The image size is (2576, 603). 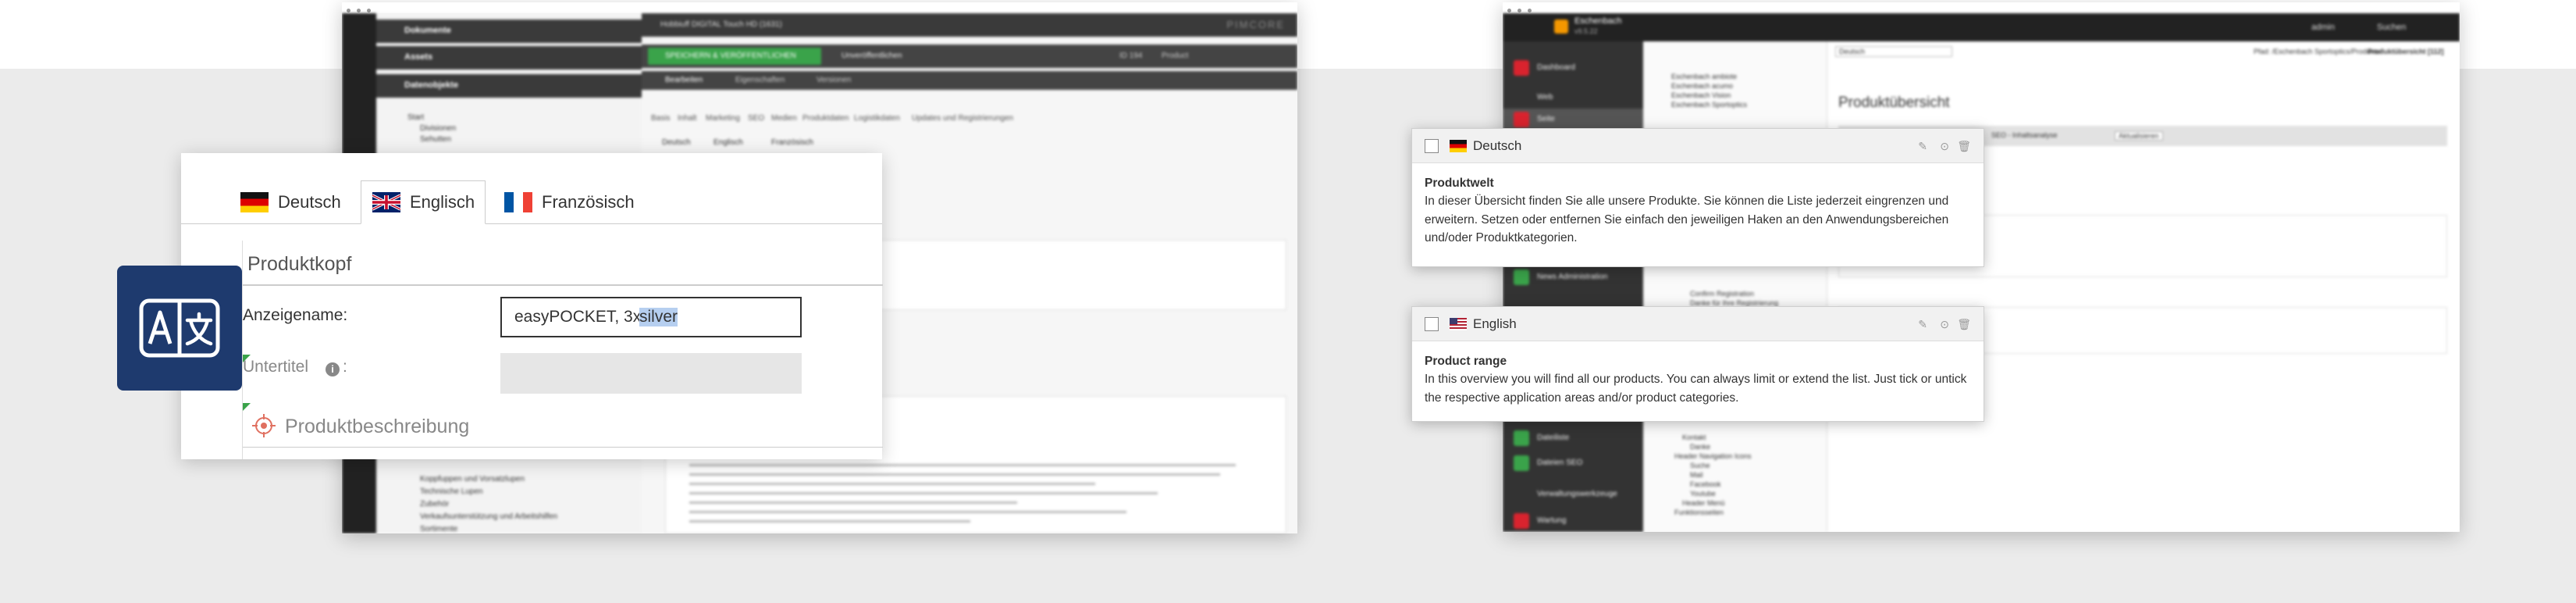 What do you see at coordinates (1573, 494) in the screenshot?
I see `module-admin-tools: Verwaltungswerkzeuge` at bounding box center [1573, 494].